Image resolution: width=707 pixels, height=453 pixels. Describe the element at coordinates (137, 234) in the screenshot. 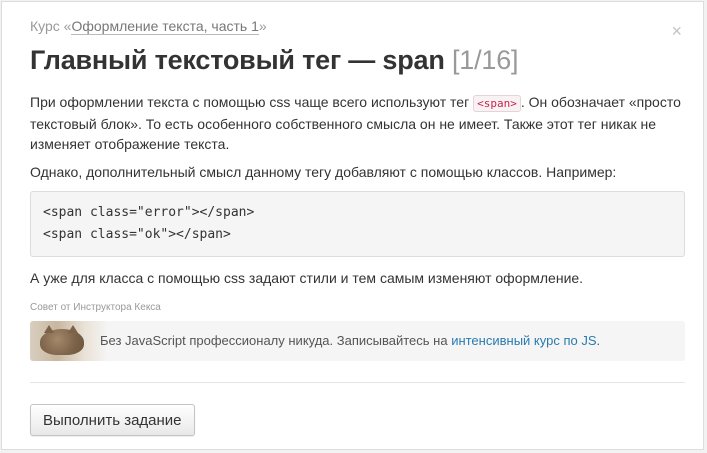

I see `code-line: <span class="ok"></span>` at that location.